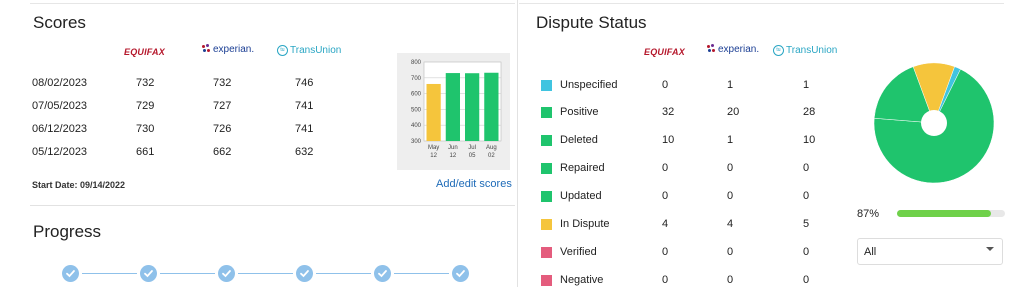  What do you see at coordinates (668, 140) in the screenshot?
I see `status-count: 10` at bounding box center [668, 140].